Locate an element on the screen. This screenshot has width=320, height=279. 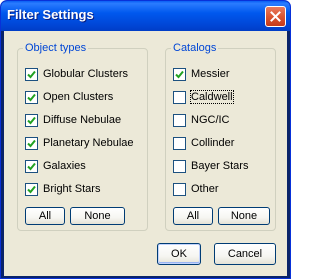
checkbox-bayer-stars: Bayer Stars is located at coordinates (210, 166).